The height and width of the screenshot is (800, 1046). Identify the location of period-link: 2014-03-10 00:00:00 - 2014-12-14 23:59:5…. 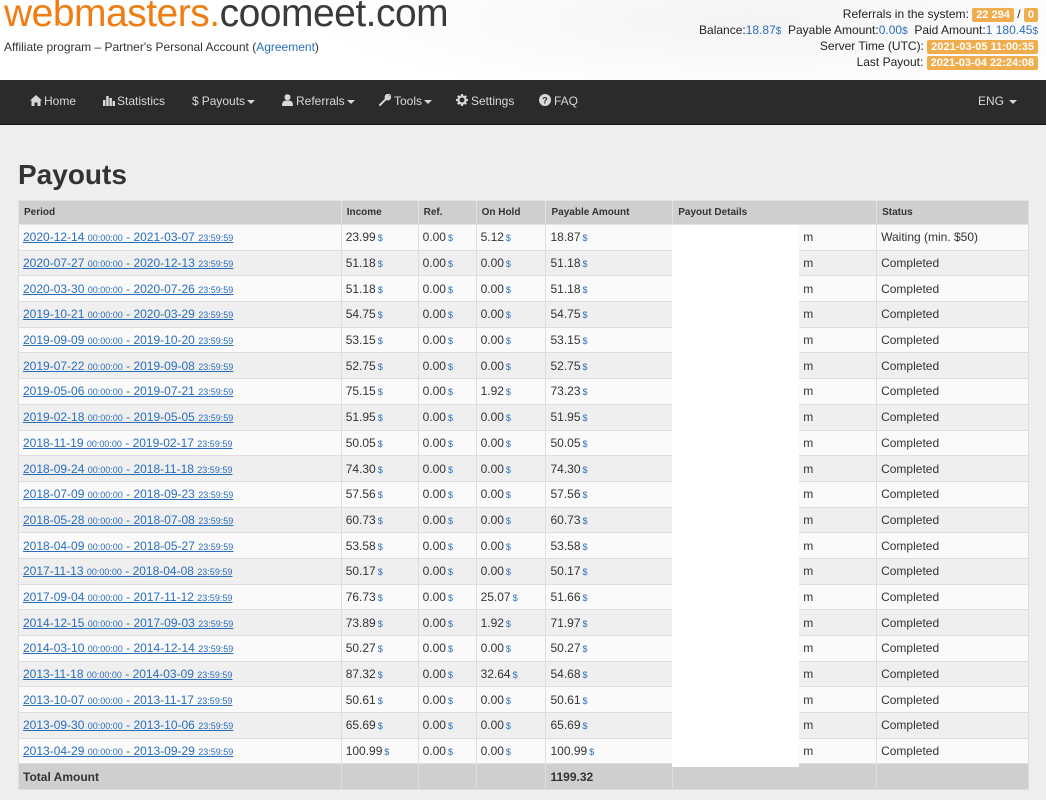
(128, 648).